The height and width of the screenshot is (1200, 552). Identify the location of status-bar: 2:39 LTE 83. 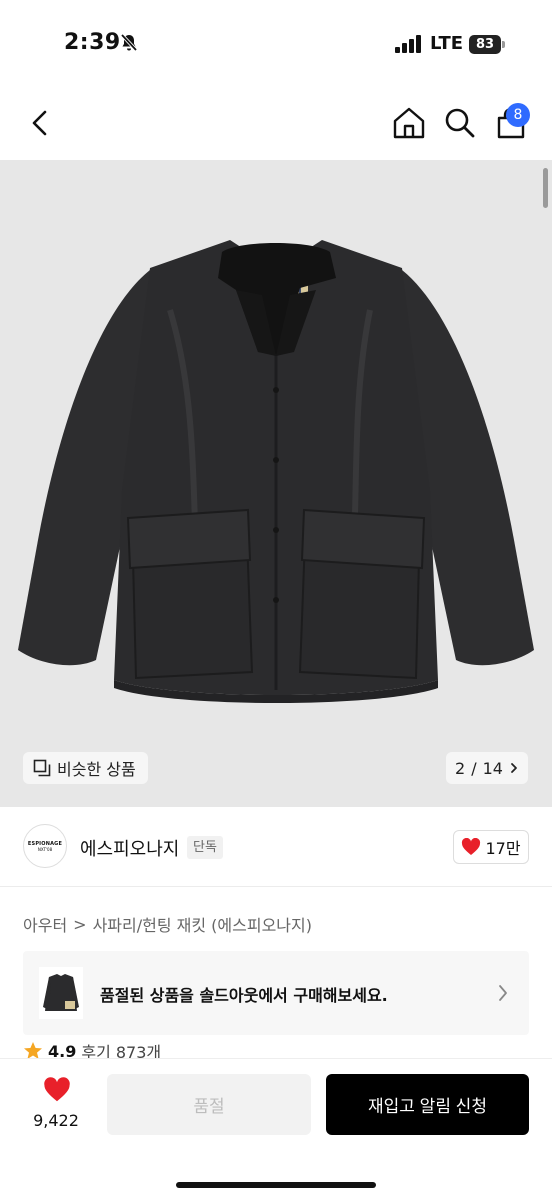
(276, 46).